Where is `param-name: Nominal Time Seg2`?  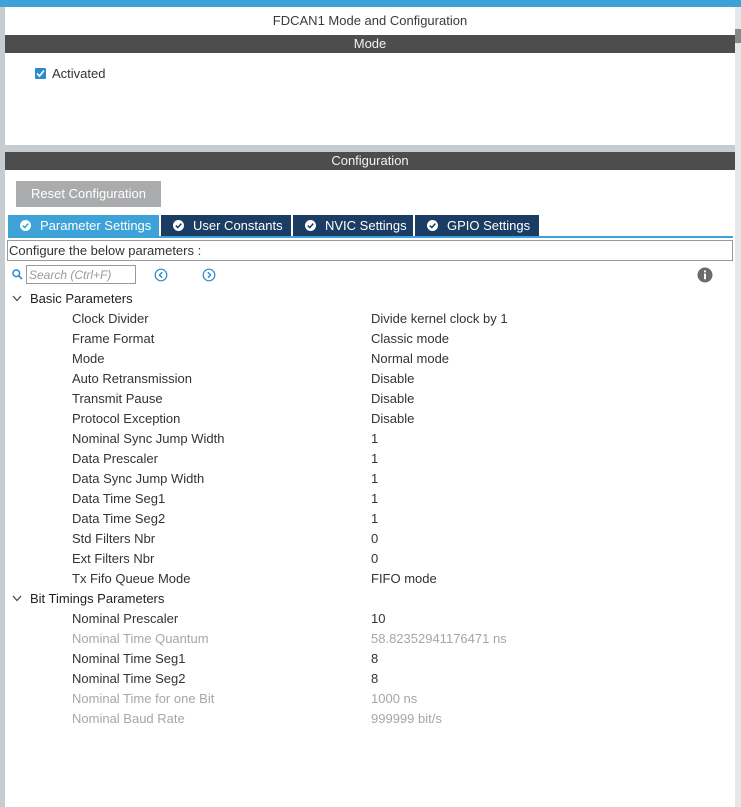 param-name: Nominal Time Seg2 is located at coordinates (129, 678).